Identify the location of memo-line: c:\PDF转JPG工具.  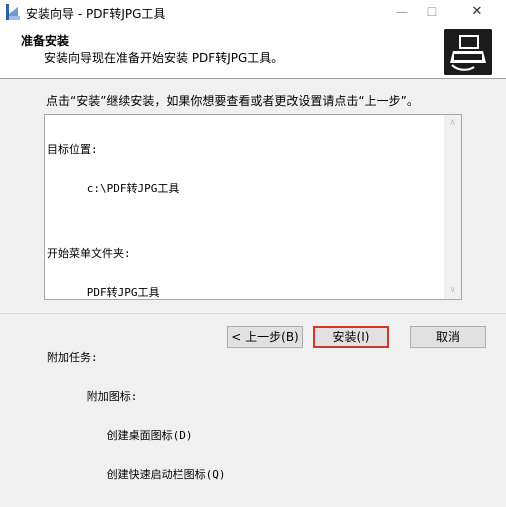
(113, 188).